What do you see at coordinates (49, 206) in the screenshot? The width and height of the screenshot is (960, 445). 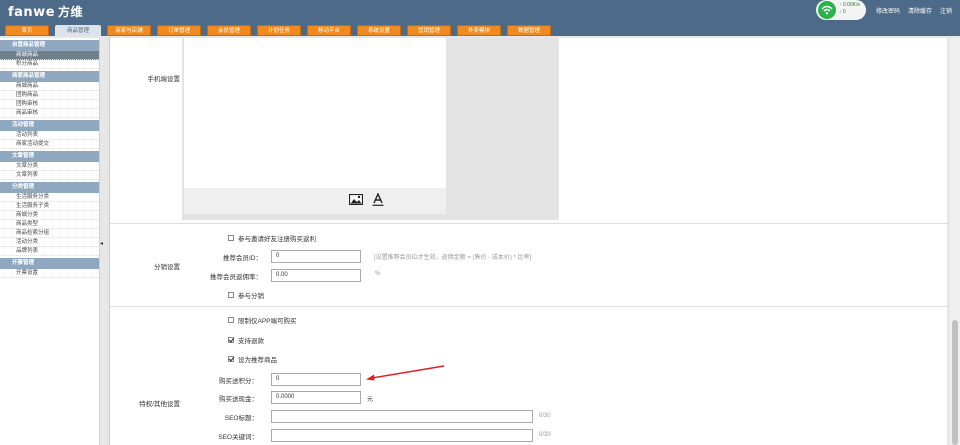 I see `sidebar-item: 生活服务子类` at bounding box center [49, 206].